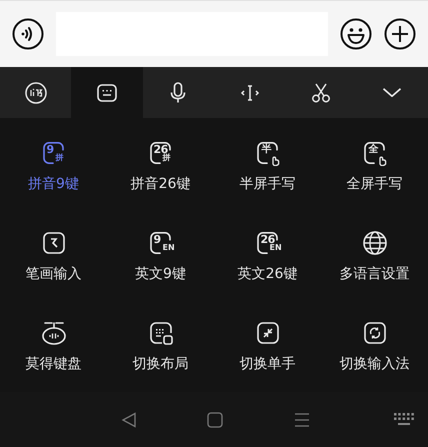 This screenshot has width=428, height=447. I want to click on voice-icon, so click(28, 34).